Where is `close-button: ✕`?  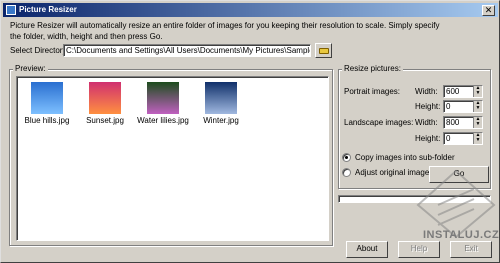 close-button: ✕ is located at coordinates (488, 10).